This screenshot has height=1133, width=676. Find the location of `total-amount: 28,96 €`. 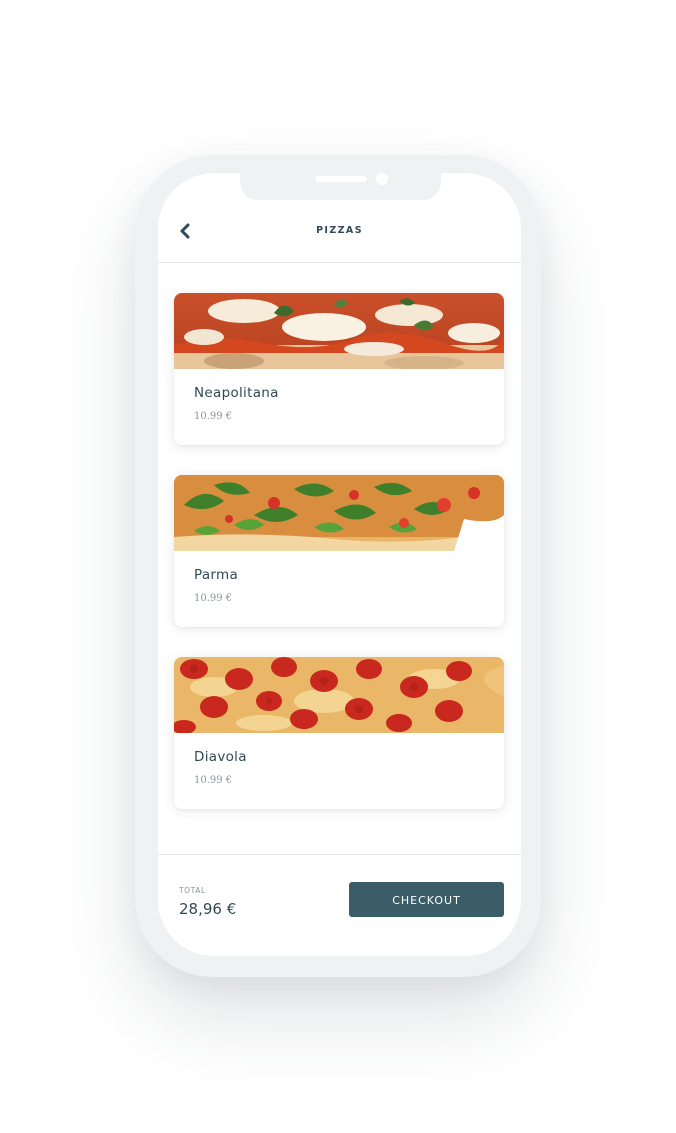

total-amount: 28,96 € is located at coordinates (208, 909).